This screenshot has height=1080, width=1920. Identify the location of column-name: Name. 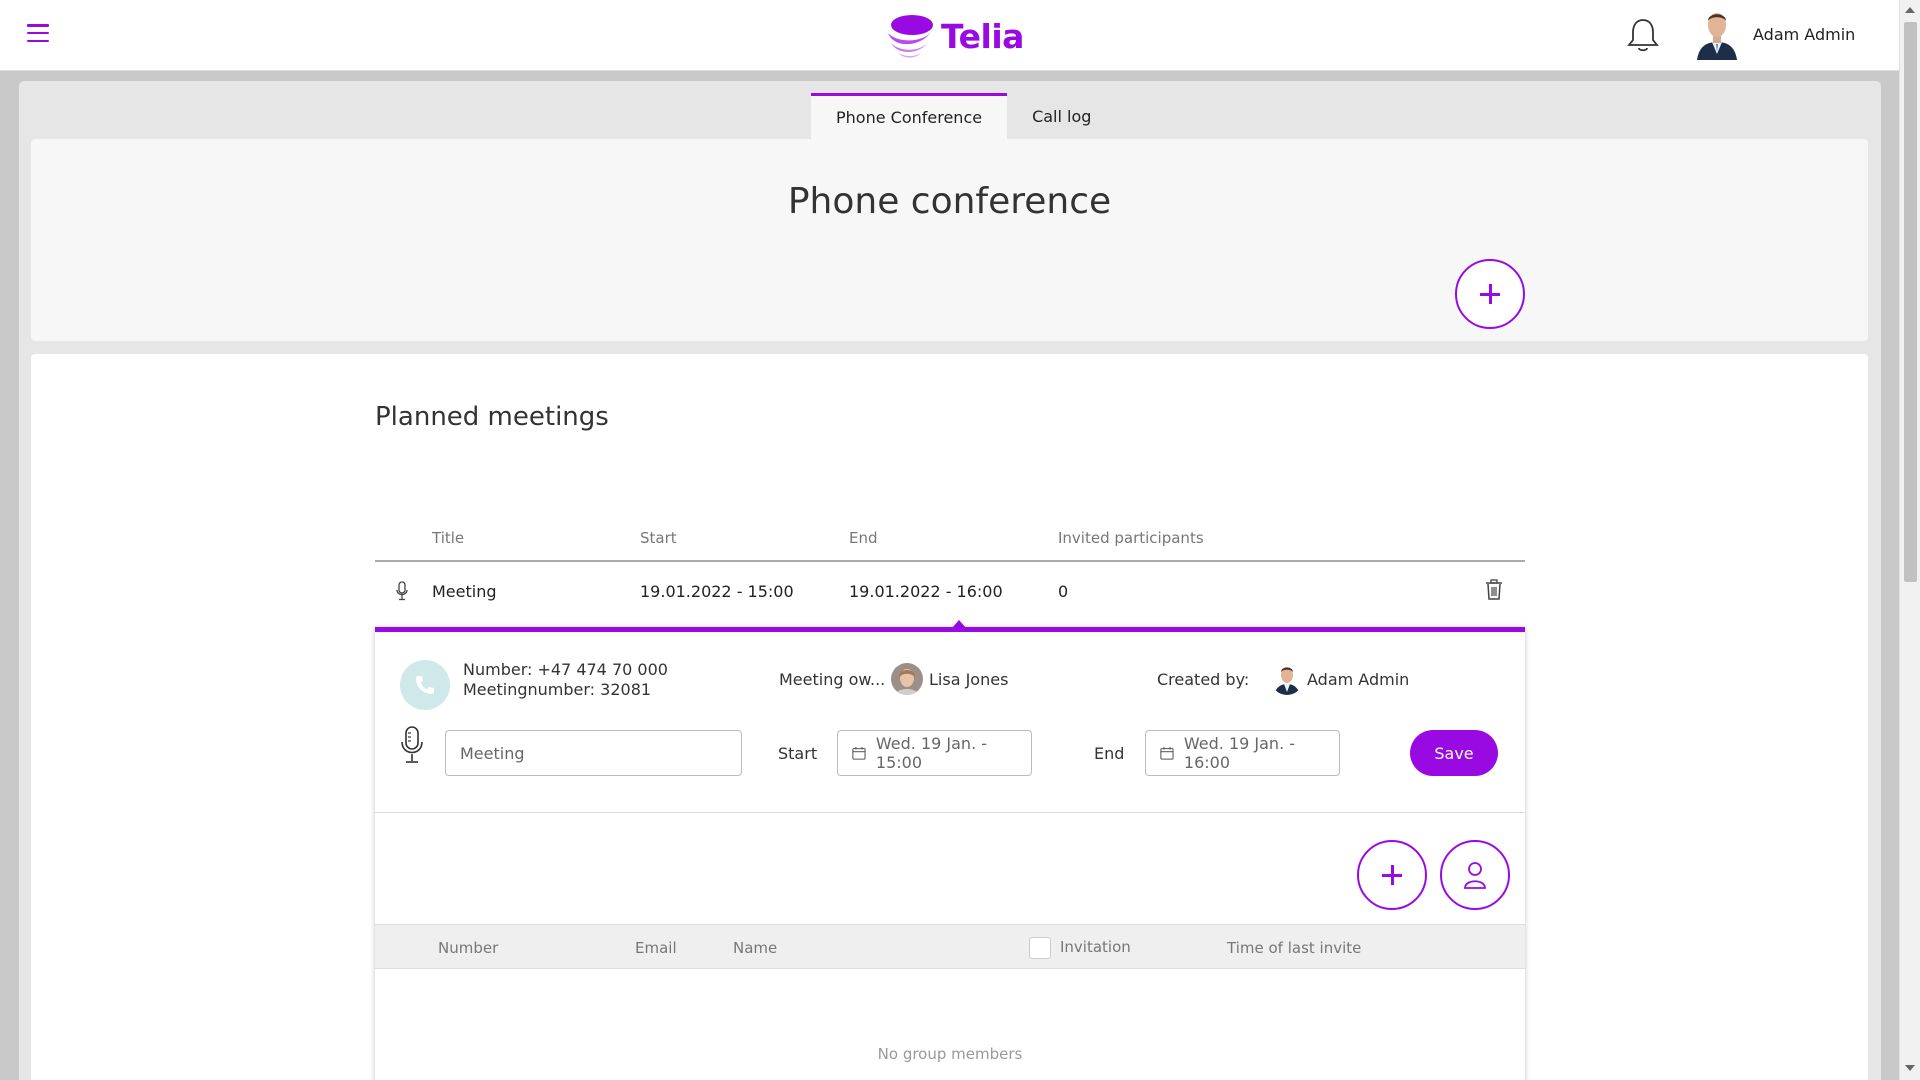
(755, 948).